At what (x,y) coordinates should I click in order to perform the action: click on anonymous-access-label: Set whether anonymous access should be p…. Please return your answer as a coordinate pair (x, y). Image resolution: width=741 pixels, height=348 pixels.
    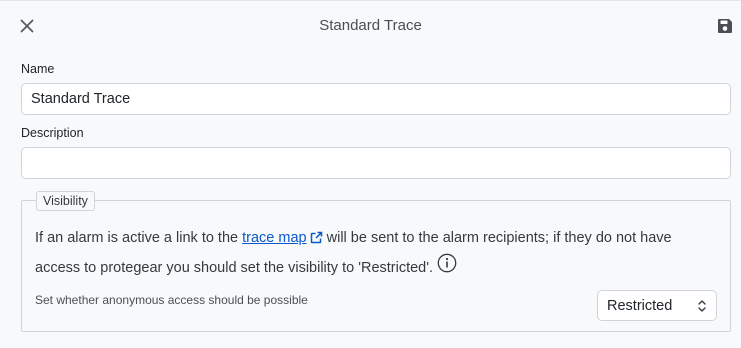
    Looking at the image, I should click on (171, 300).